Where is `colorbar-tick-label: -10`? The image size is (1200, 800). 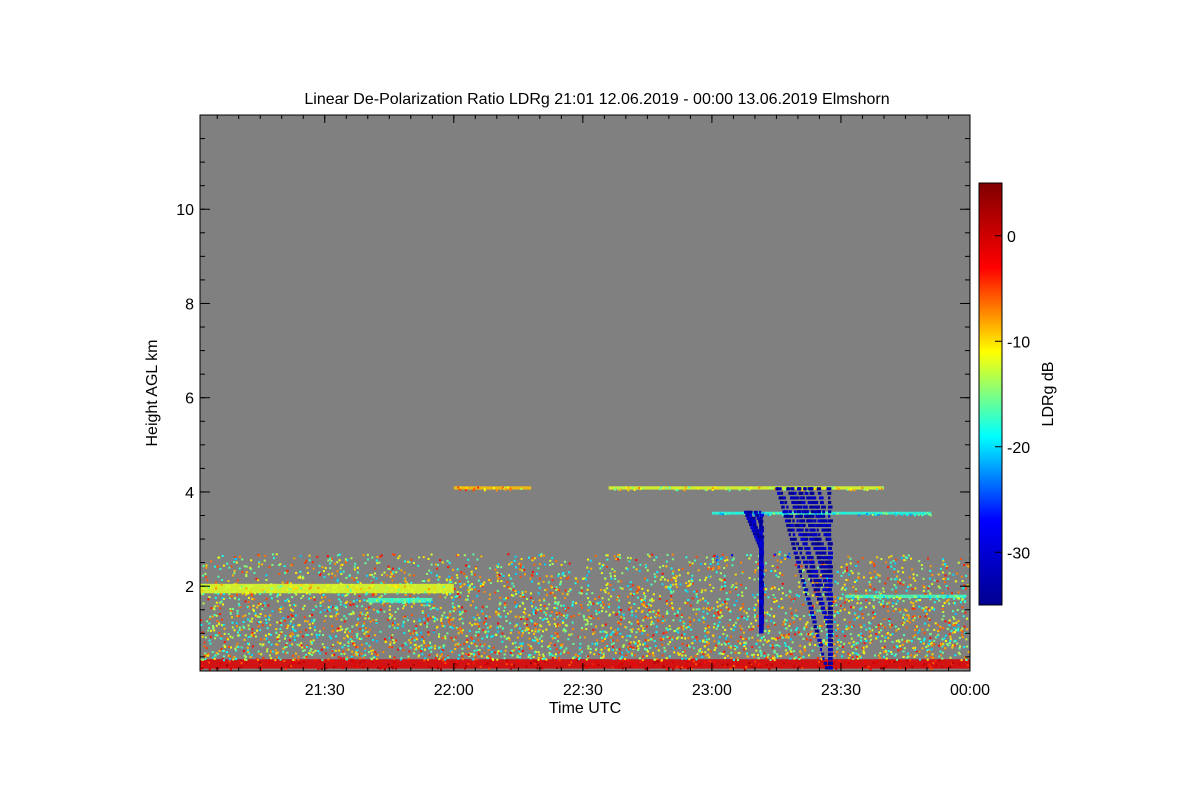 colorbar-tick-label: -10 is located at coordinates (1018, 342).